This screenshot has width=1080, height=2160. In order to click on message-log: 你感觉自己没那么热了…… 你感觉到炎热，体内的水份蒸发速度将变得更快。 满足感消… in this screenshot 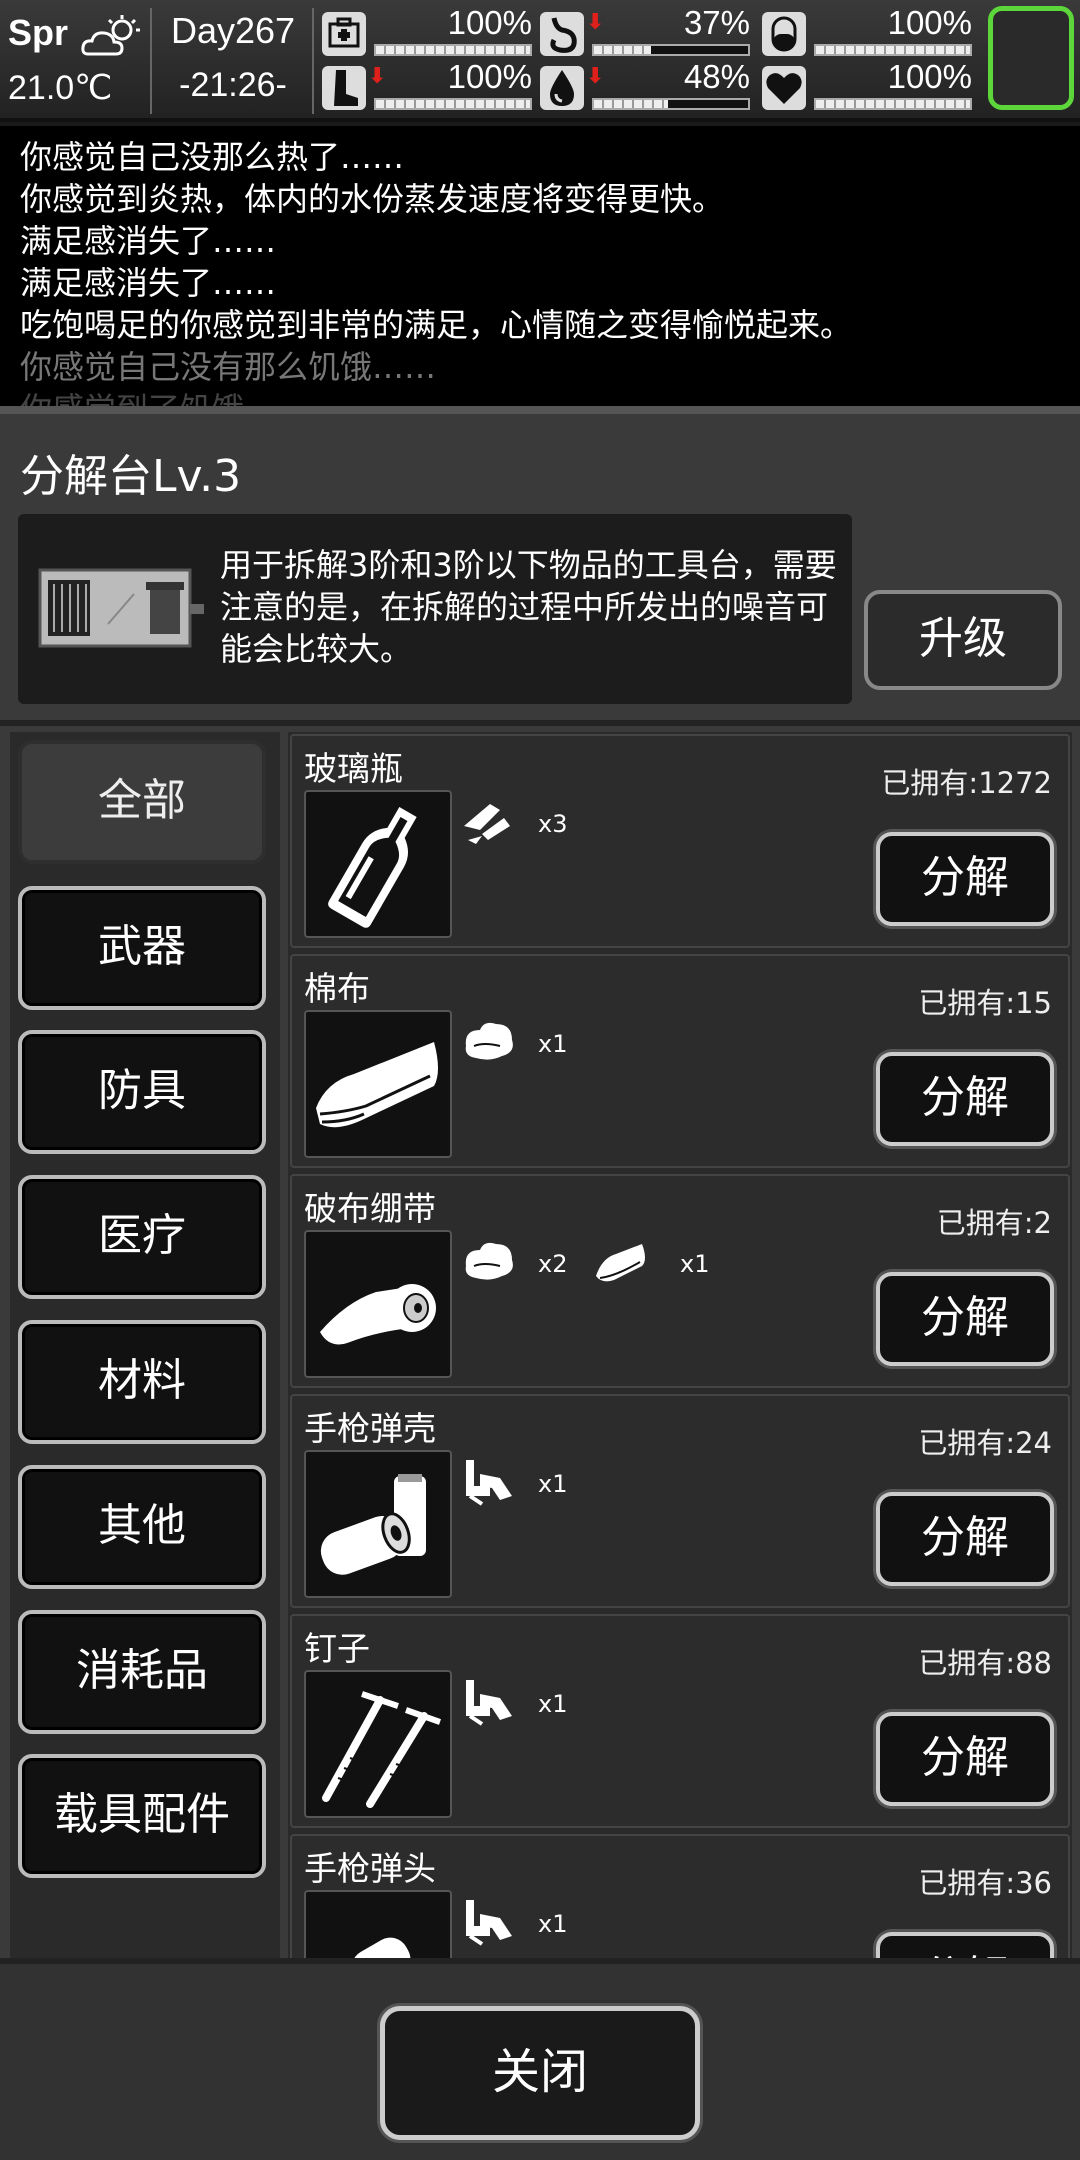, I will do `click(540, 268)`.